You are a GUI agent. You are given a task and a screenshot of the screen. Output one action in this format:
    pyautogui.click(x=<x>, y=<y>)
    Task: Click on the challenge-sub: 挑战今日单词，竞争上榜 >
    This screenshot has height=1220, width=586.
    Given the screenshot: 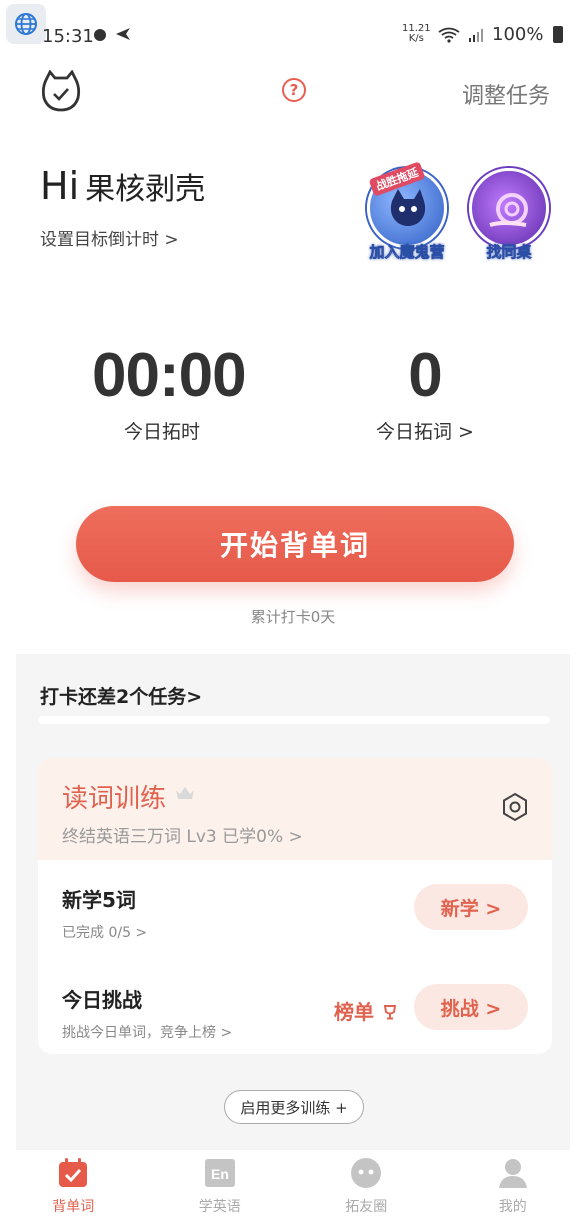 What is the action you would take?
    pyautogui.click(x=147, y=1032)
    